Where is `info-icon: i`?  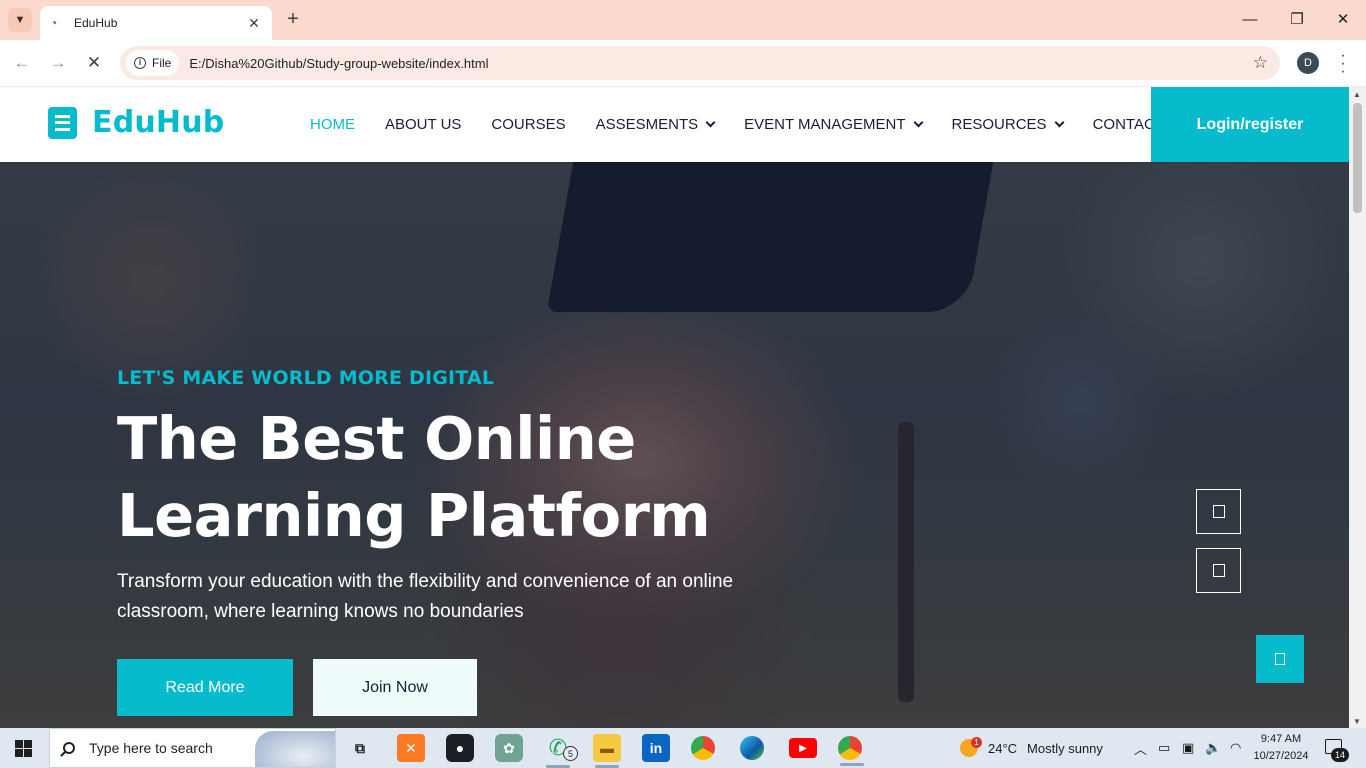
info-icon: i is located at coordinates (140, 63).